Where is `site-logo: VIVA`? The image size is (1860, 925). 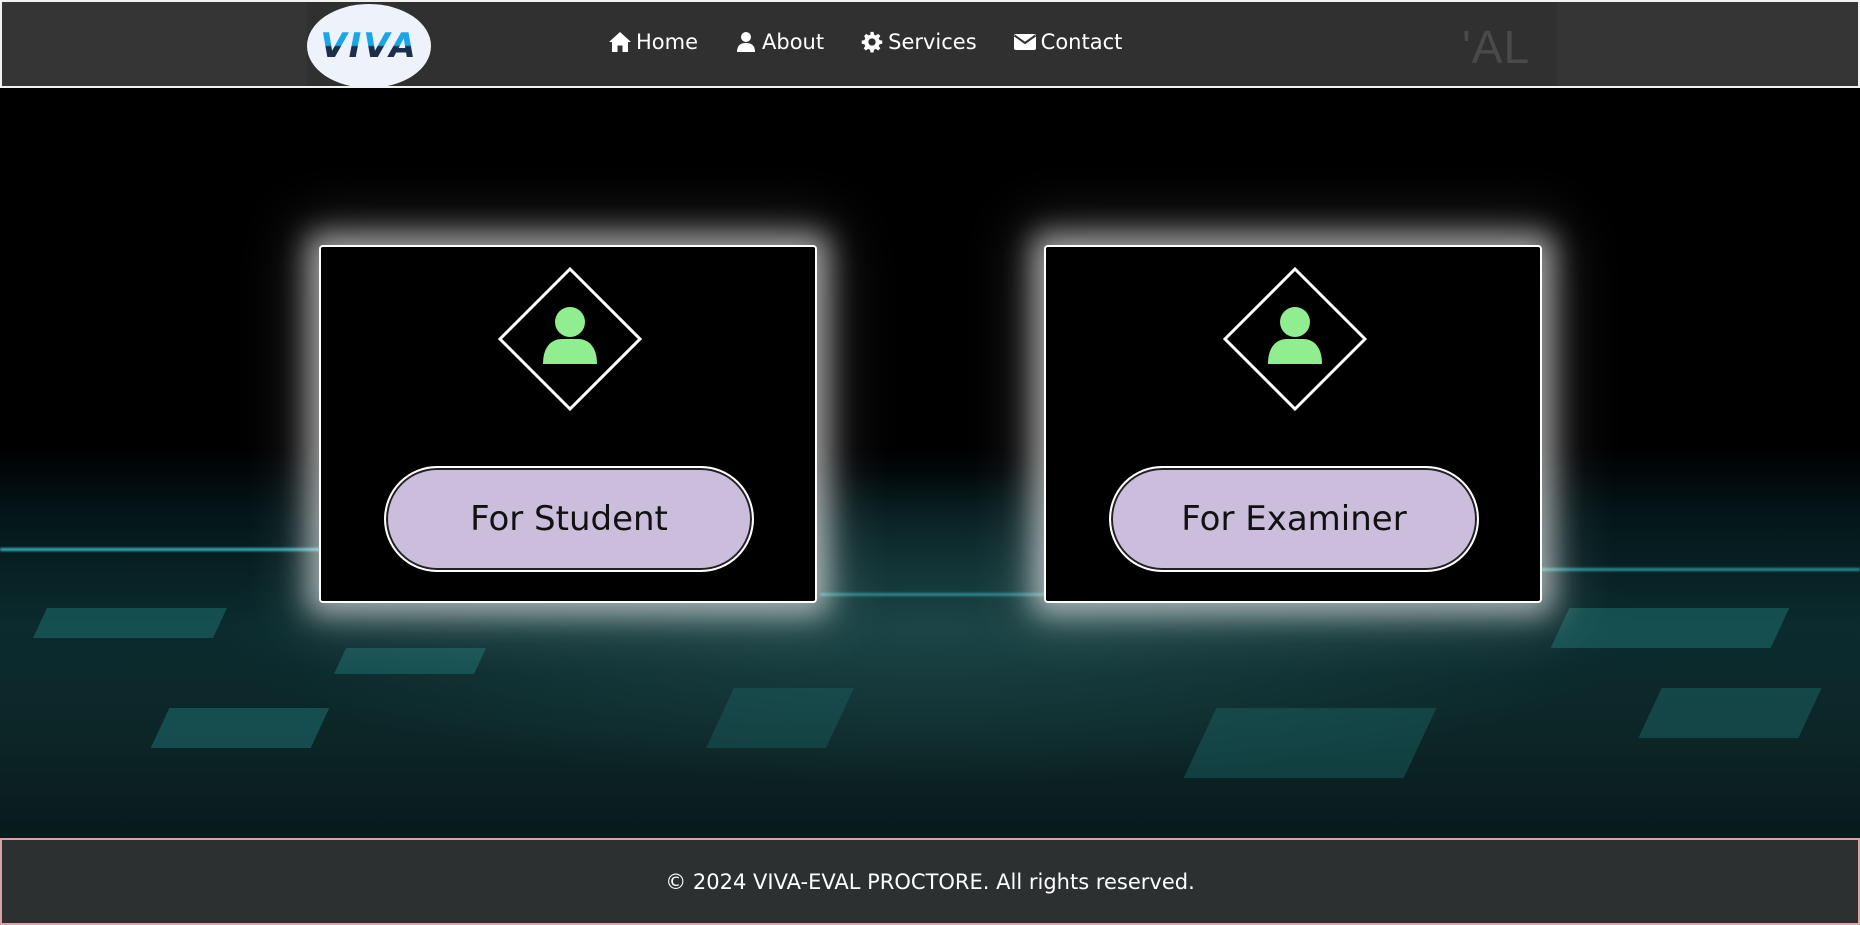 site-logo: VIVA is located at coordinates (369, 46).